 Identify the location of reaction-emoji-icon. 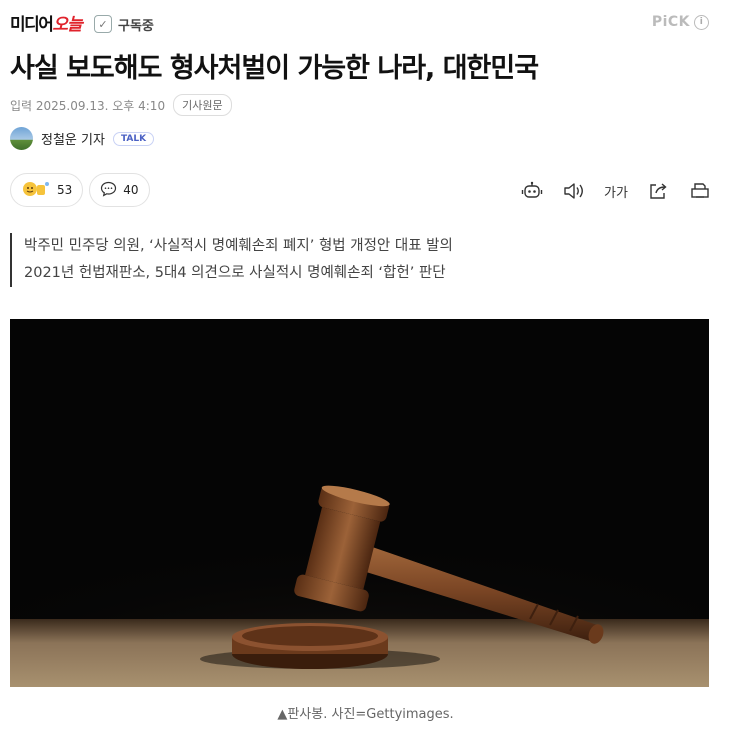
(36, 190).